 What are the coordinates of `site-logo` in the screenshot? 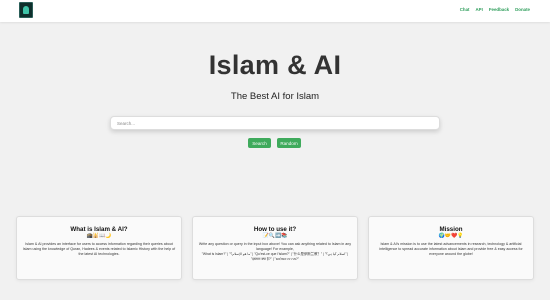 It's located at (26, 10).